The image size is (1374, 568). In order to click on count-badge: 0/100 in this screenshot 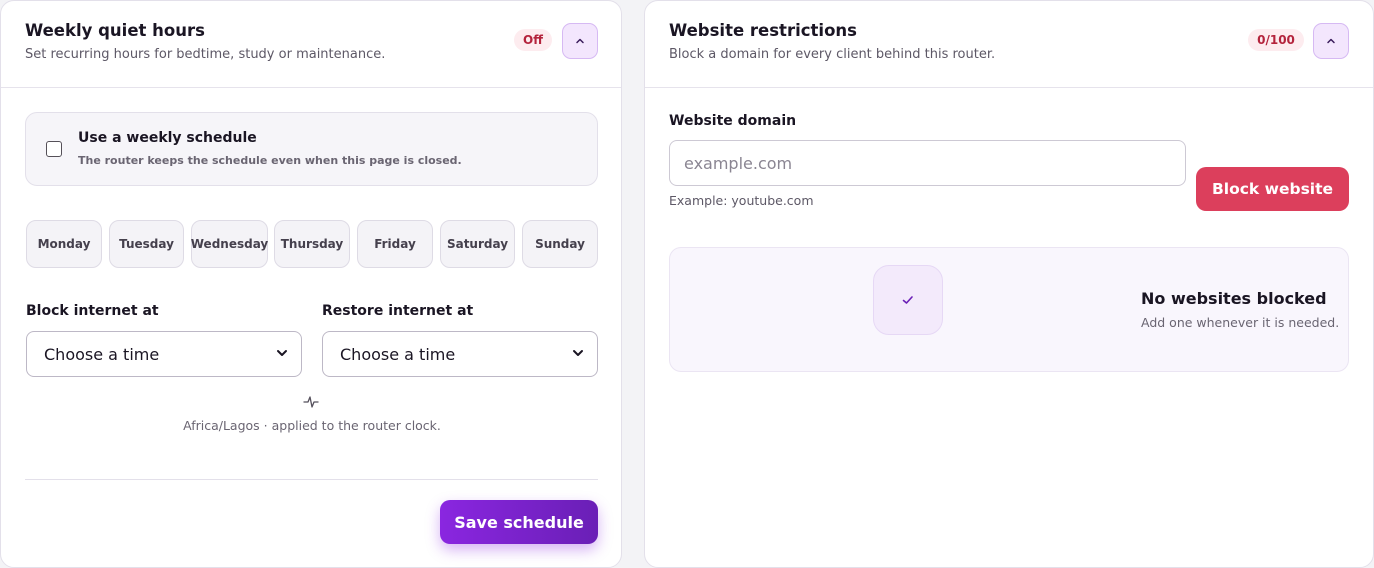, I will do `click(1276, 40)`.